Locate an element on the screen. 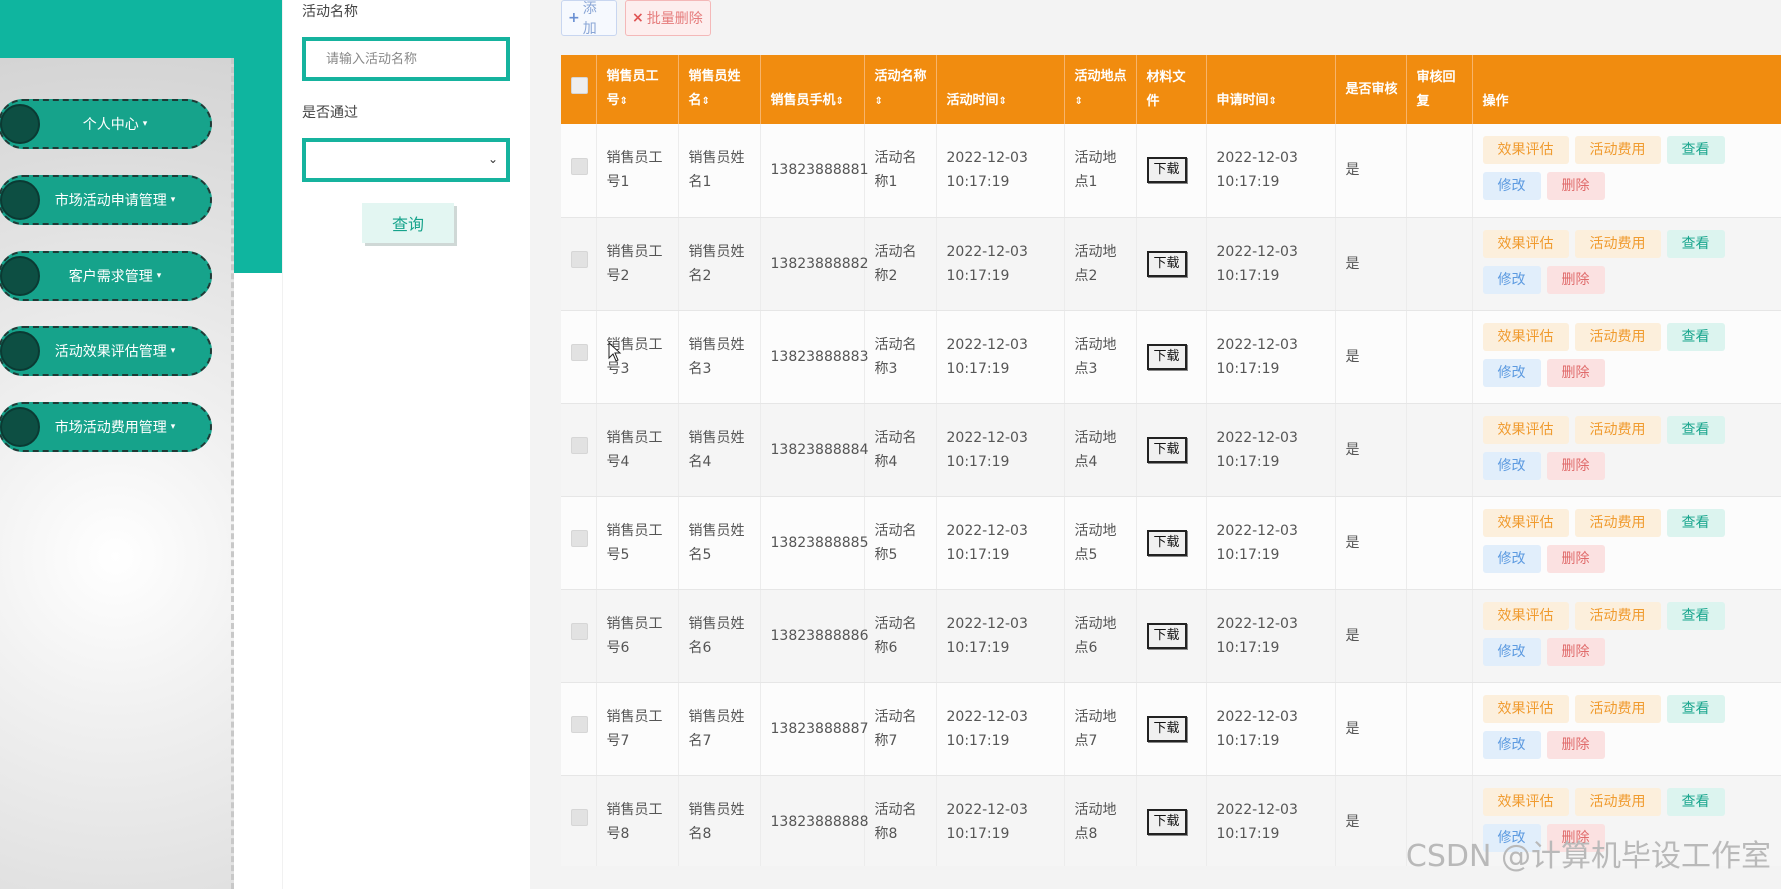 This screenshot has width=1781, height=889. add-button: + 添加 is located at coordinates (589, 18).